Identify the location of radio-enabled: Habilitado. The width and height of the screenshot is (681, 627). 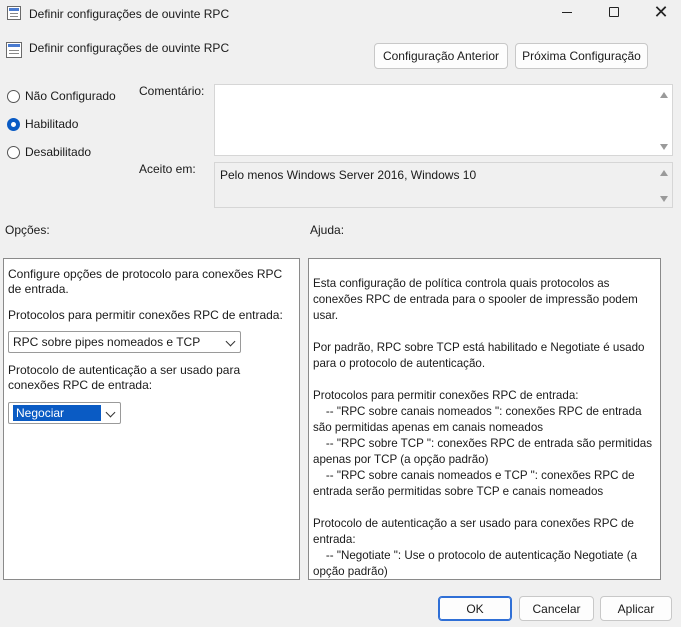
(42, 124).